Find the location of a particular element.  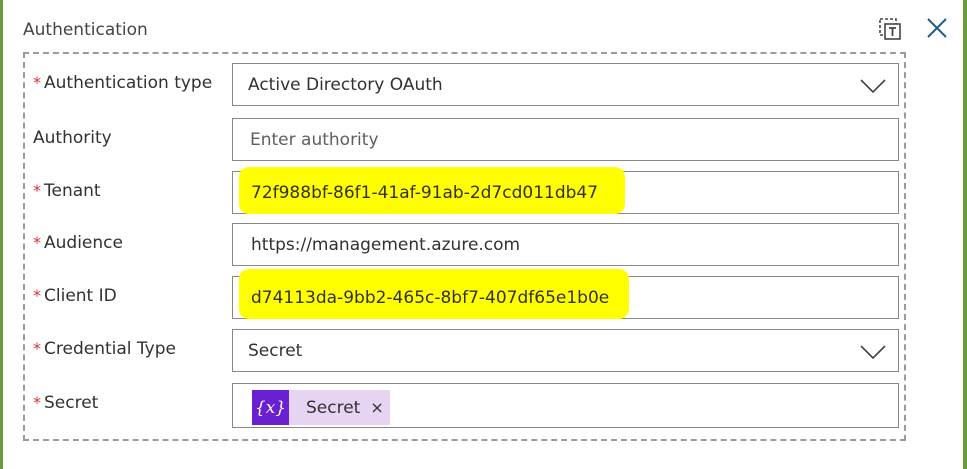

tenant-value: 72f988bf-86f1-41af-91ab-2d7cd011db47 is located at coordinates (425, 193).